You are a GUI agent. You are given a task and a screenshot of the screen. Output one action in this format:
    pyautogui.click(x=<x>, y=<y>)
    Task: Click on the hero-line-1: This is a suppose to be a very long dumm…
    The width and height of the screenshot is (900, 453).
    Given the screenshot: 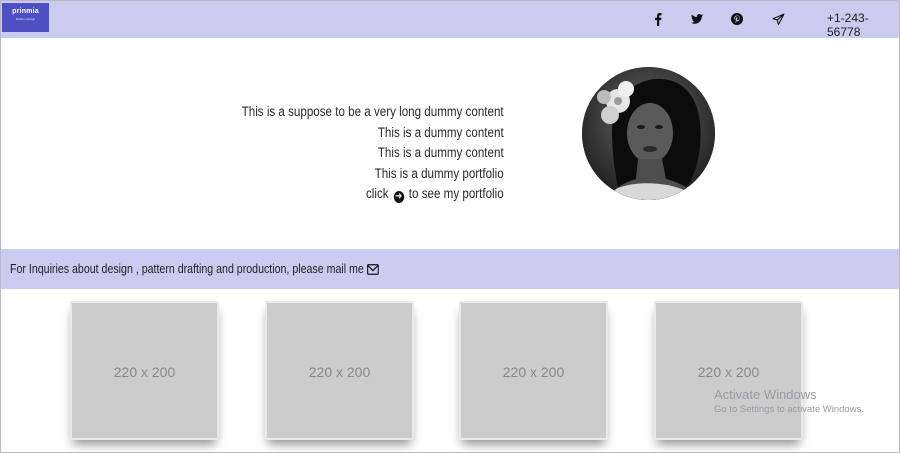 What is the action you would take?
    pyautogui.click(x=372, y=111)
    